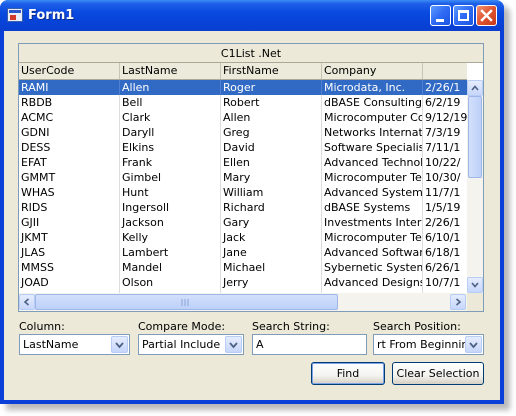  Describe the element at coordinates (252, 15) in the screenshot. I see `title-bar: Form1` at that location.